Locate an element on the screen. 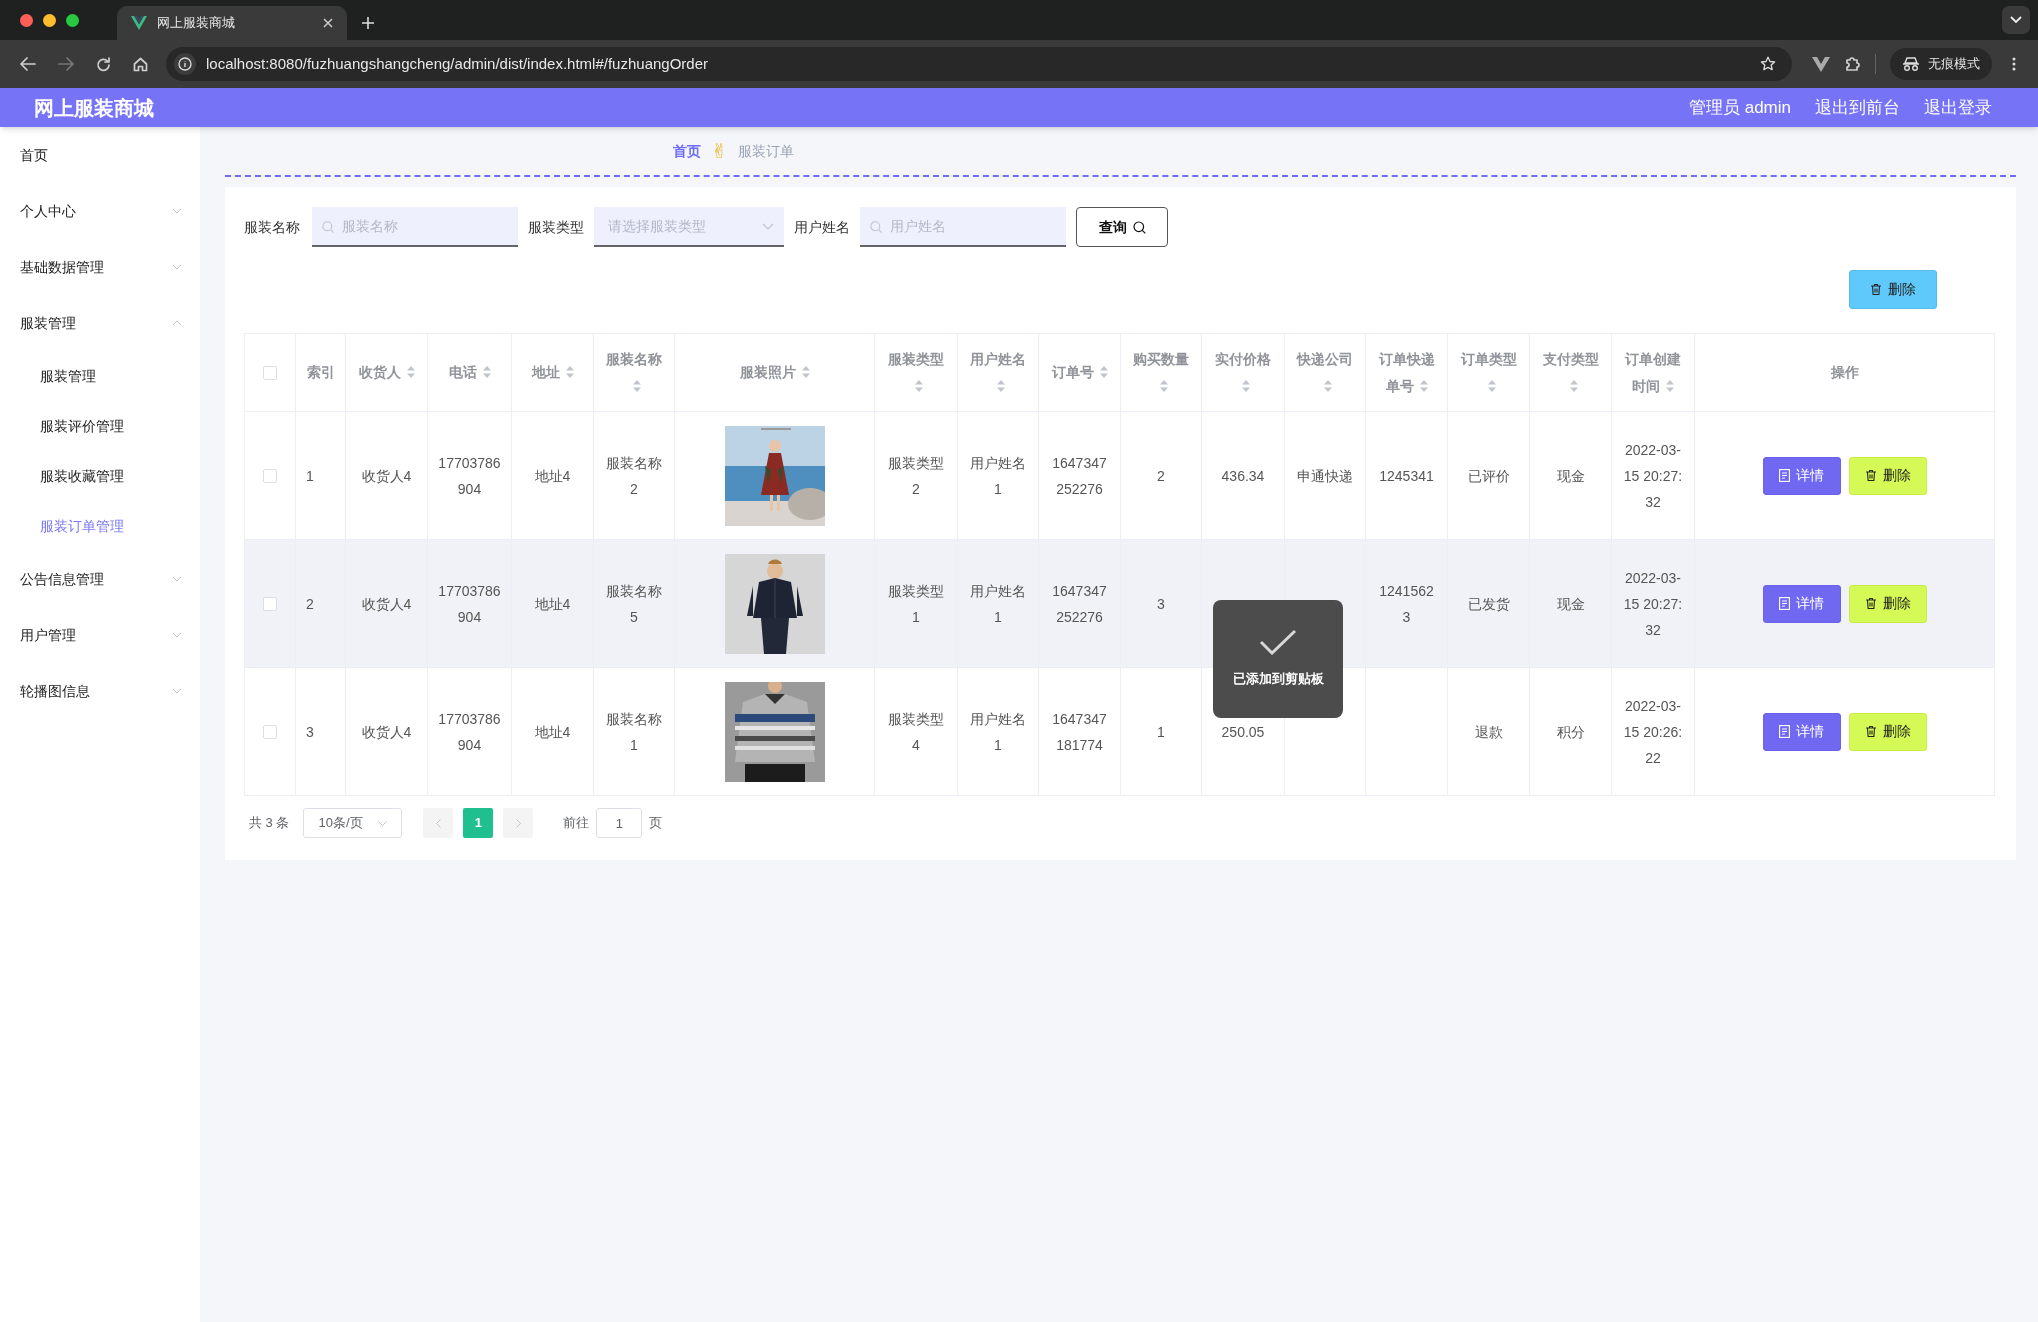 This screenshot has width=2038, height=1322. page-input: 1 is located at coordinates (619, 823).